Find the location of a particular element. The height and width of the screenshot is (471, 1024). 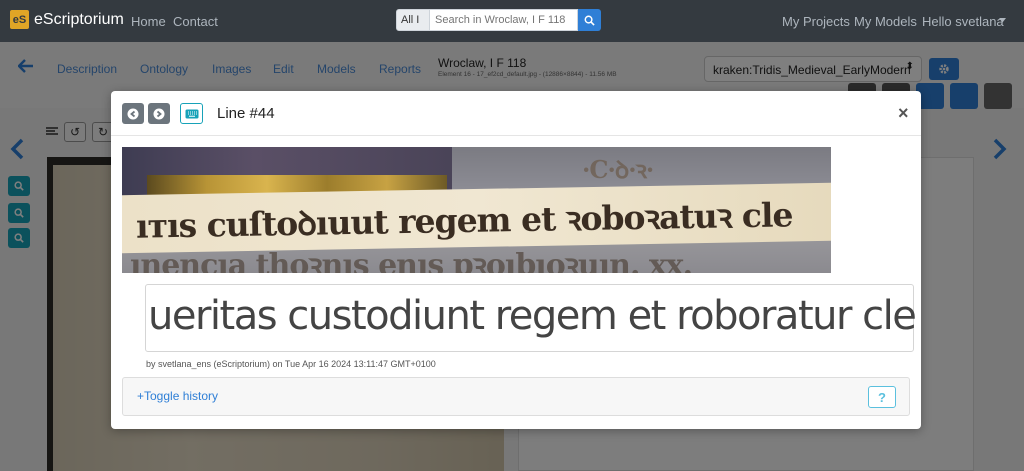

search-icon is located at coordinates (589, 20).